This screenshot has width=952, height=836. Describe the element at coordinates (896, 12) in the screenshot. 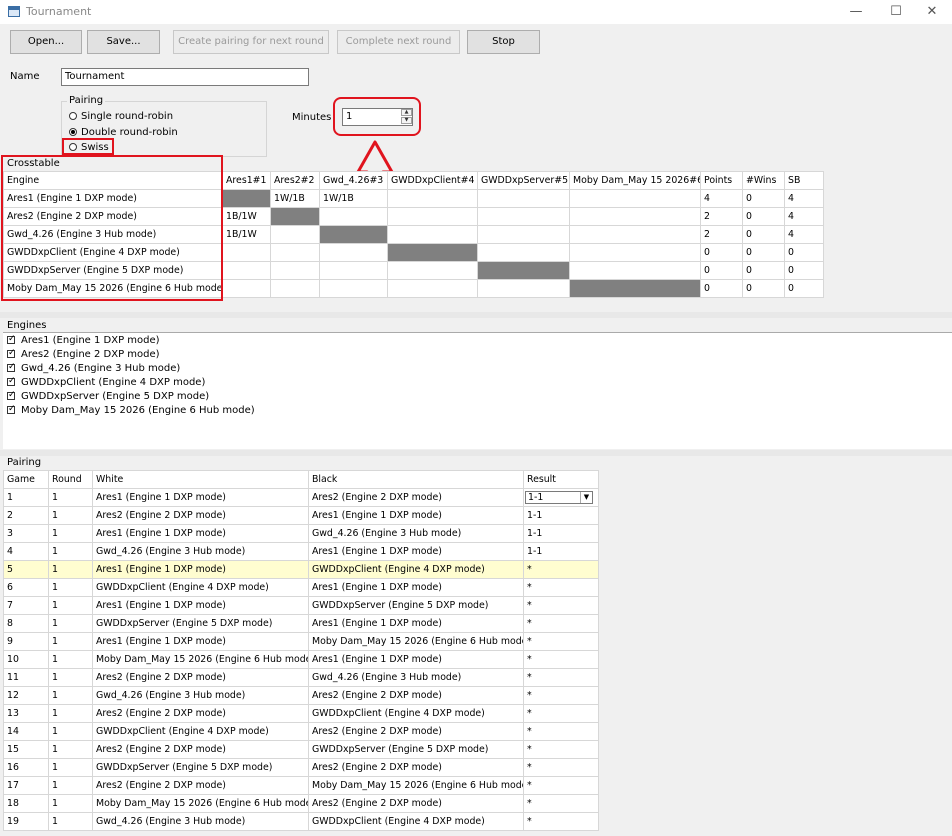

I see `maximize-button: ☐` at that location.